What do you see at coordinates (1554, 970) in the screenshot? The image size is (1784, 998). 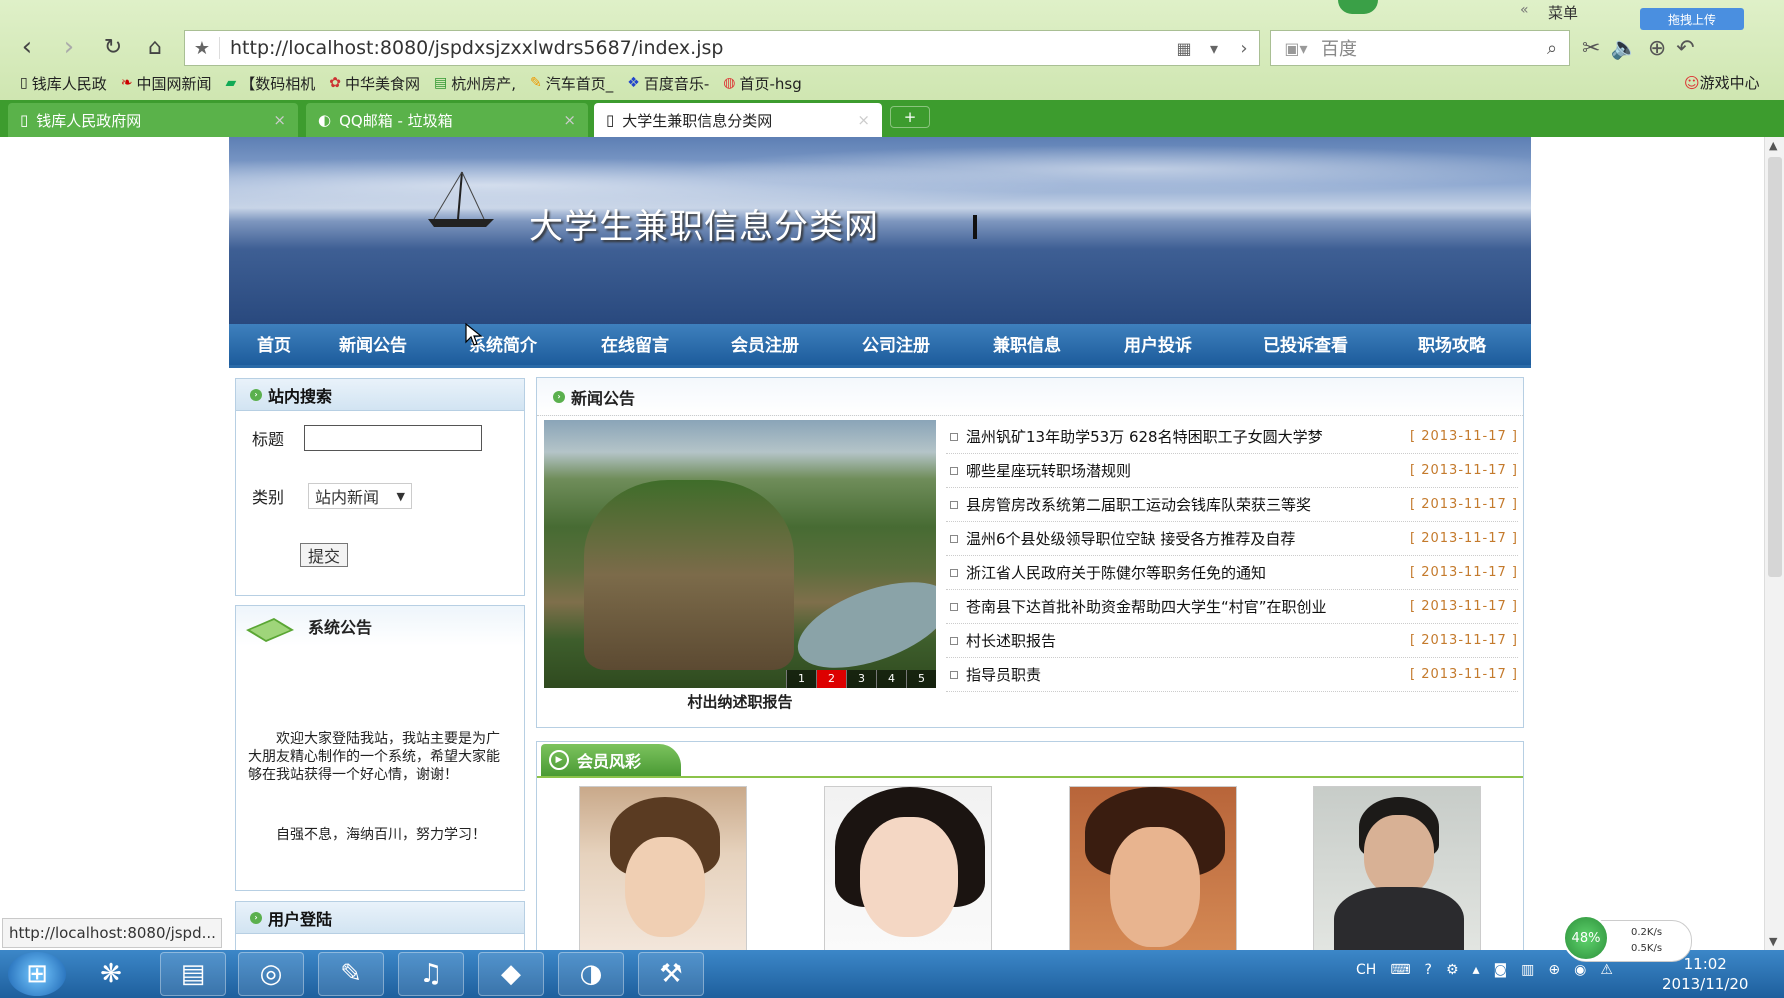 I see `network-icon: ⊕` at bounding box center [1554, 970].